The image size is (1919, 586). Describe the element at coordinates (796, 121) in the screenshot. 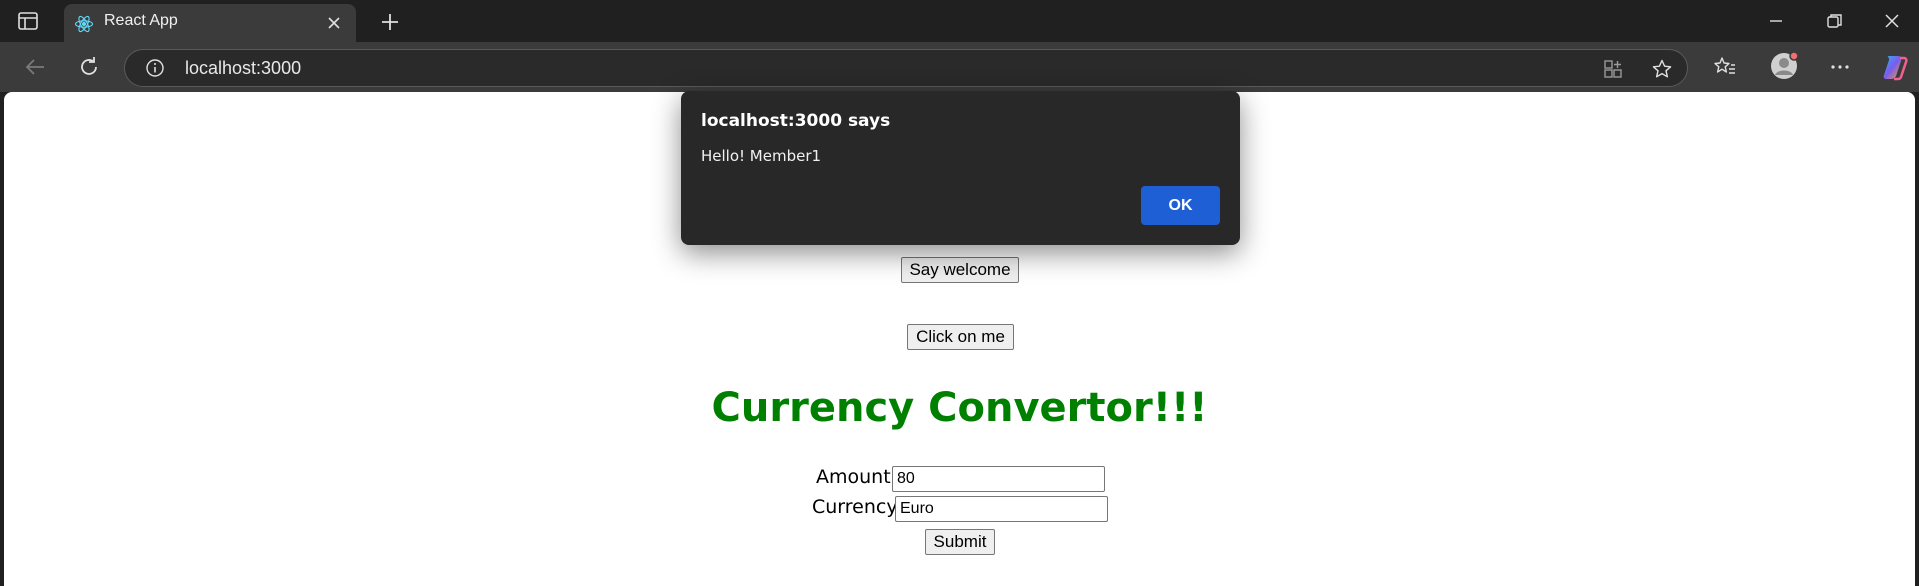

I see `dialog-title: localhost:3000 says` at that location.